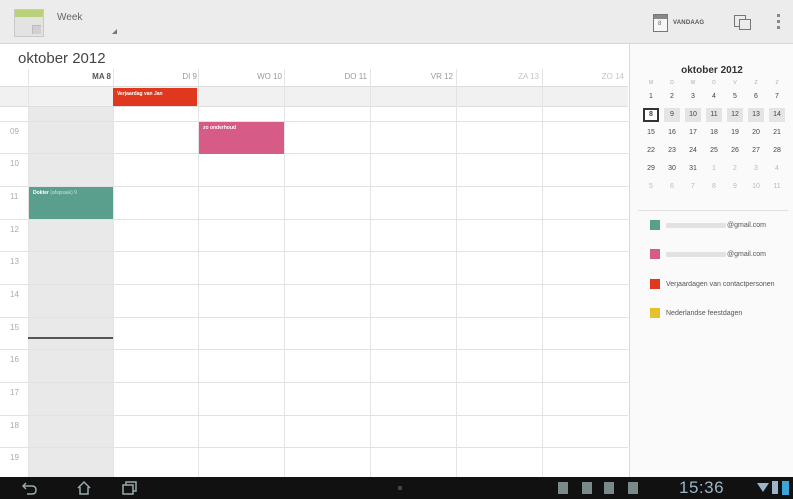 This screenshot has height=499, width=793. What do you see at coordinates (314, 235) in the screenshot?
I see `hour-row: 12` at bounding box center [314, 235].